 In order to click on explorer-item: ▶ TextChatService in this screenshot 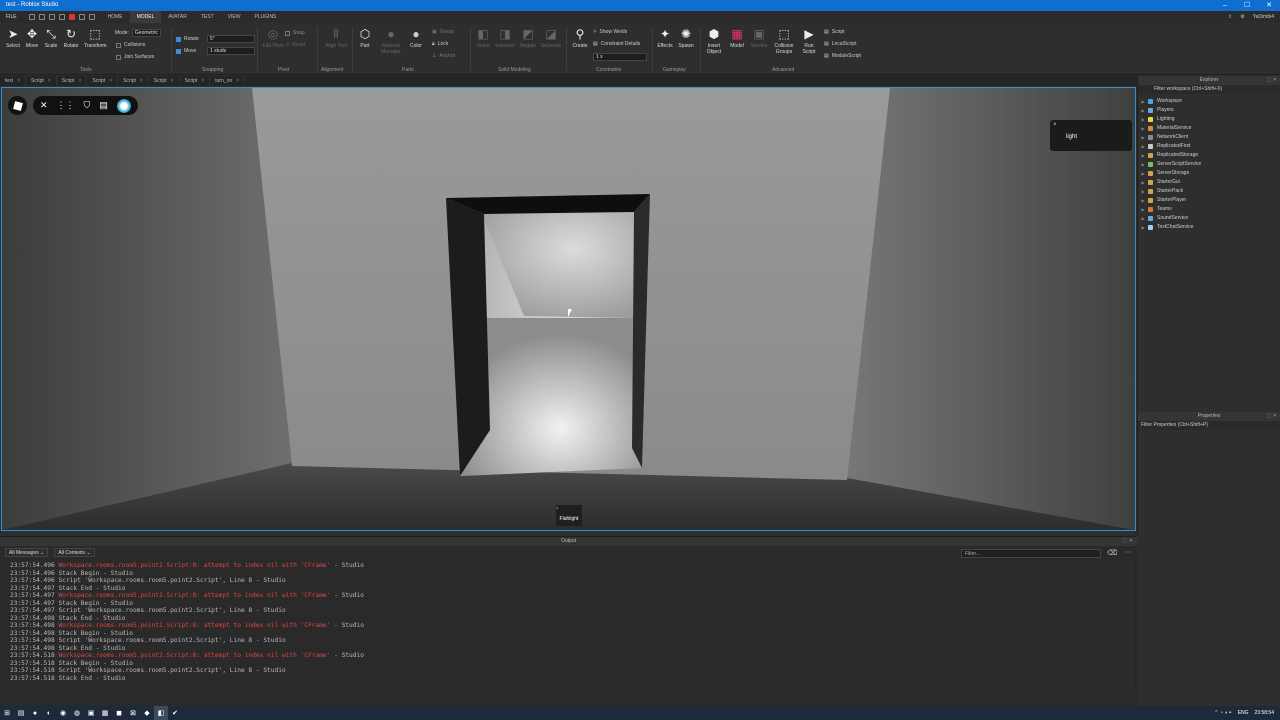, I will do `click(1209, 227)`.